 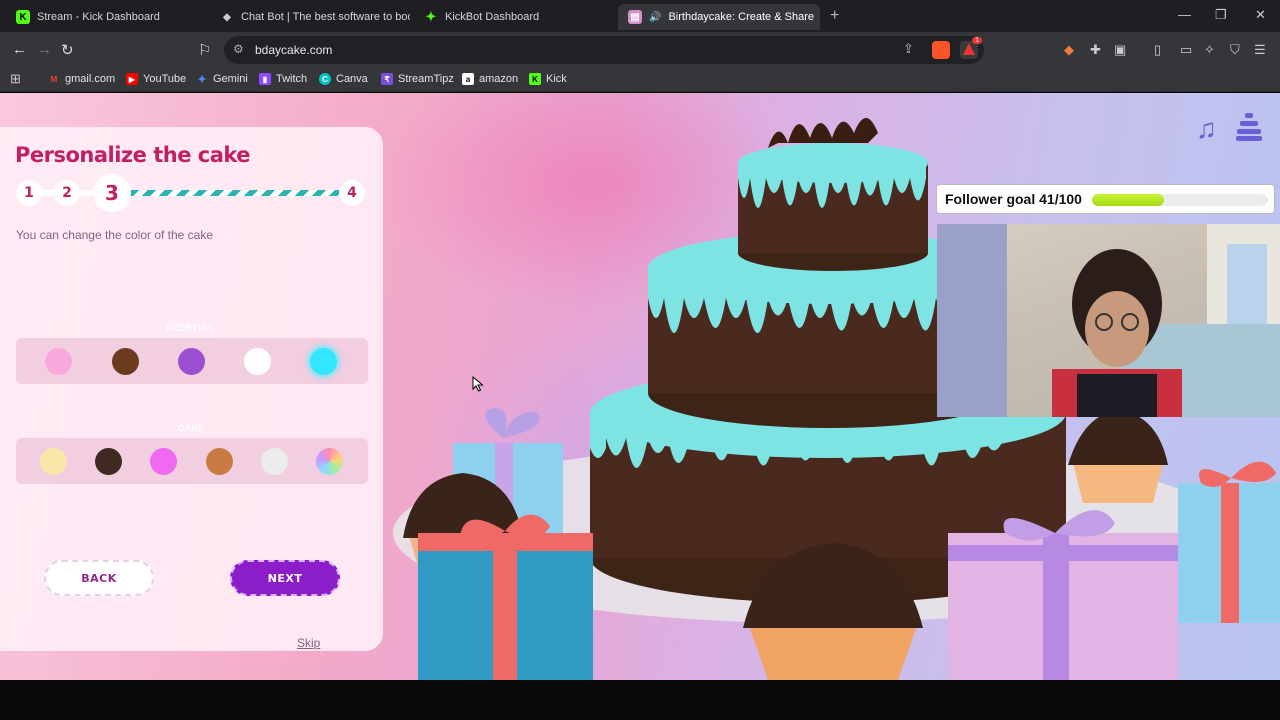 I want to click on cake-swatch-white, so click(x=274, y=461).